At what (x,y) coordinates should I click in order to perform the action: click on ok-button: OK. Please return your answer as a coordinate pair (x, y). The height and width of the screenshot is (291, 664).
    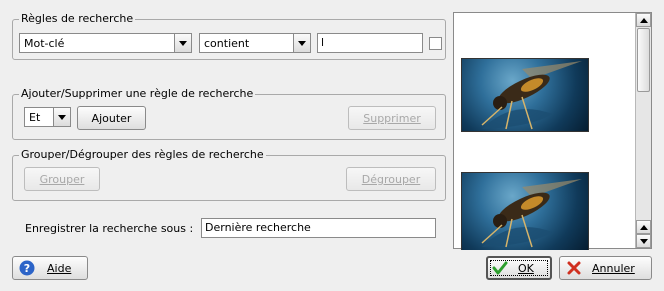
    Looking at the image, I should click on (519, 268).